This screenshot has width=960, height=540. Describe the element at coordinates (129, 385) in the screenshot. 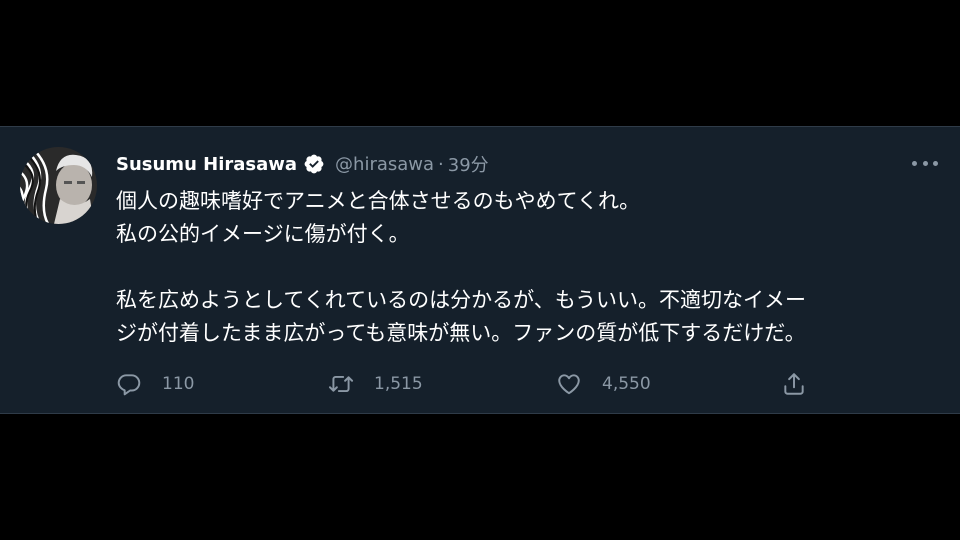

I see `reply-icon` at that location.